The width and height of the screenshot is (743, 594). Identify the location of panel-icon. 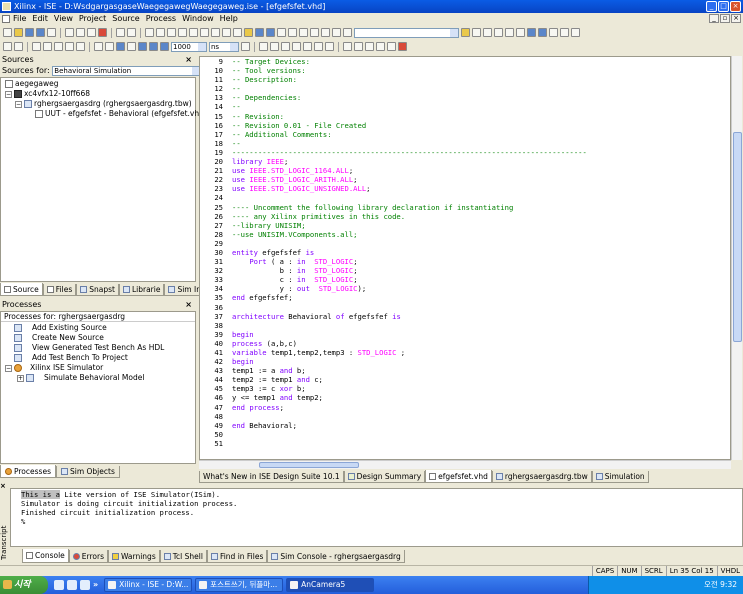
(281, 32).